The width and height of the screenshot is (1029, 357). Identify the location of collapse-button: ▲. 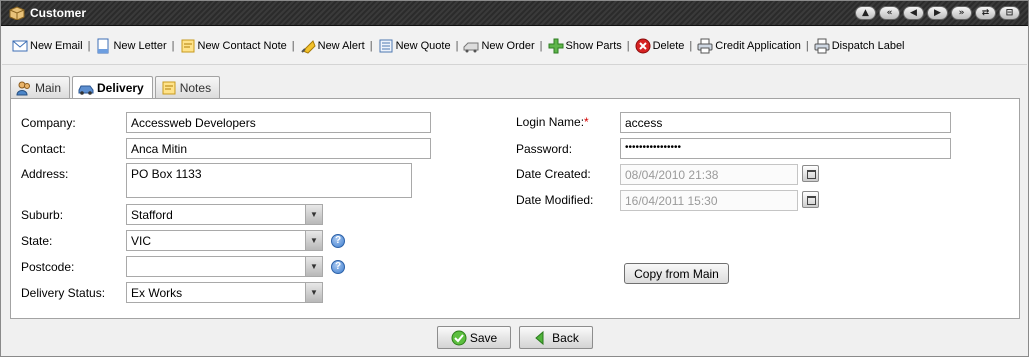
(865, 13).